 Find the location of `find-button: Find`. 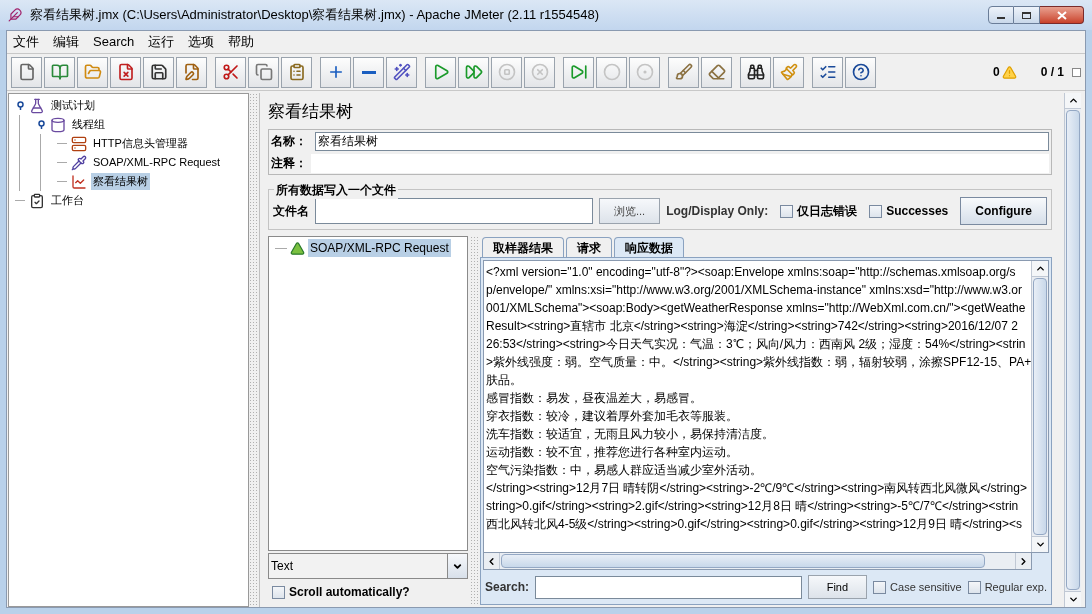

find-button: Find is located at coordinates (837, 587).